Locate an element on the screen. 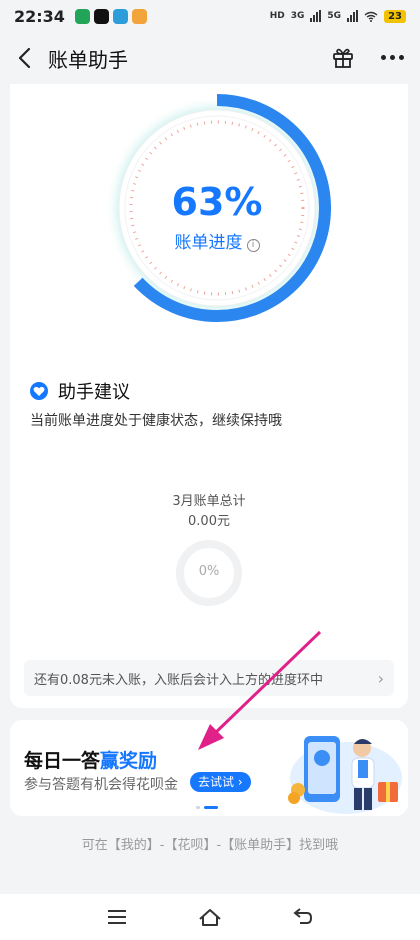  home-icon is located at coordinates (210, 917).